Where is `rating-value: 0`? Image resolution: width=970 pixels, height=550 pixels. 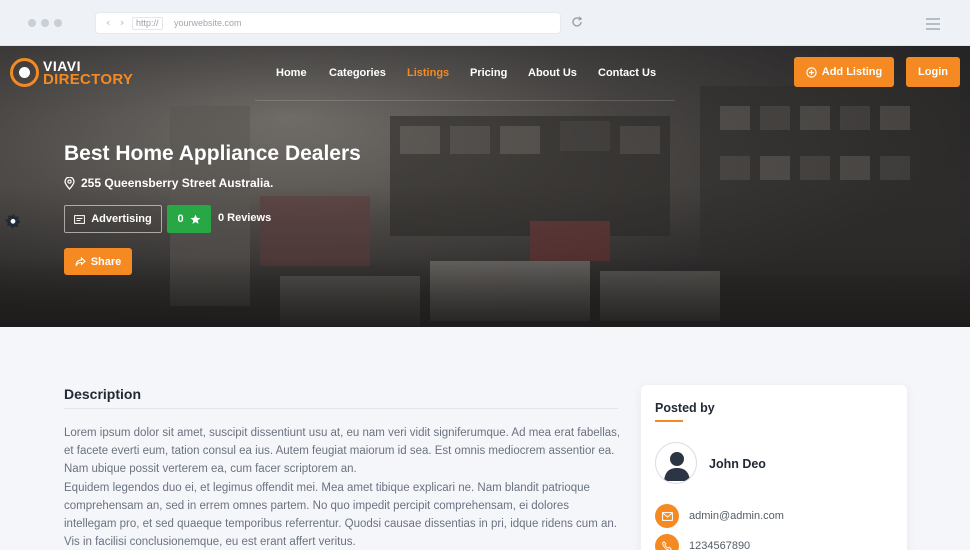 rating-value: 0 is located at coordinates (180, 219).